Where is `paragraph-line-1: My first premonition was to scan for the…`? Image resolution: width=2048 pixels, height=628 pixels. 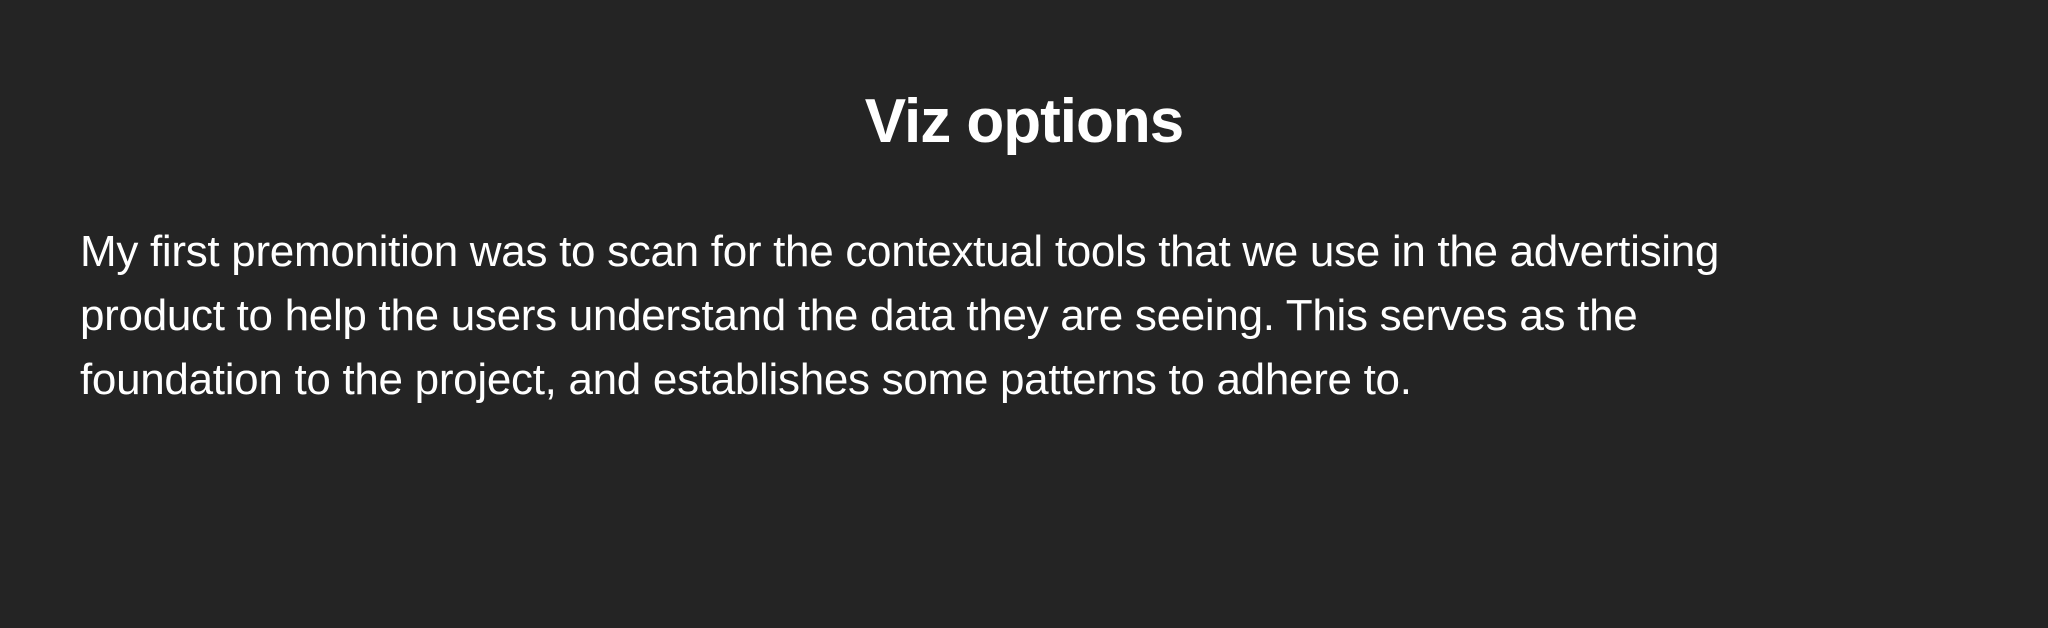
paragraph-line-1: My first premonition was to scan for the… is located at coordinates (900, 251).